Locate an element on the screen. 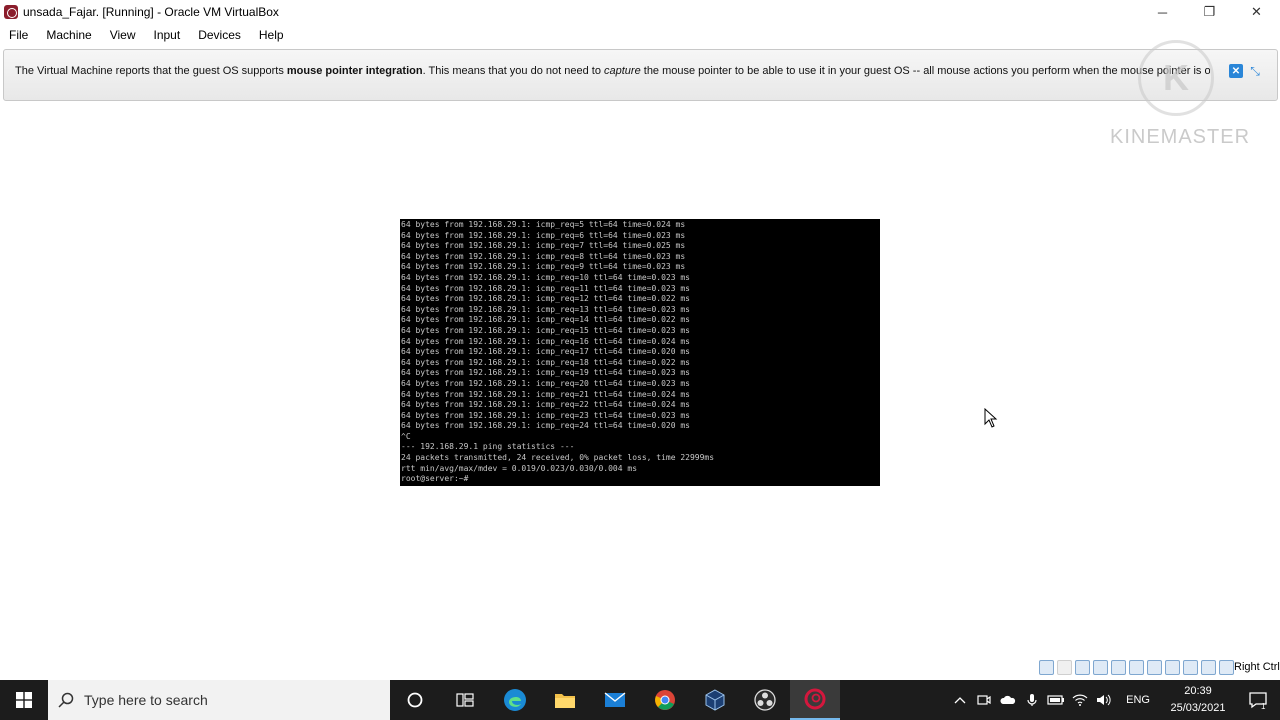  keyboard-icon is located at coordinates (1226, 667).